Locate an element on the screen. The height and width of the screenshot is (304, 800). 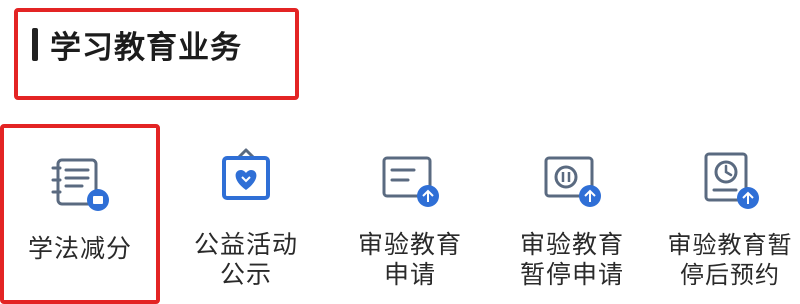
service-label: 审验教育暂 is located at coordinates (730, 245).